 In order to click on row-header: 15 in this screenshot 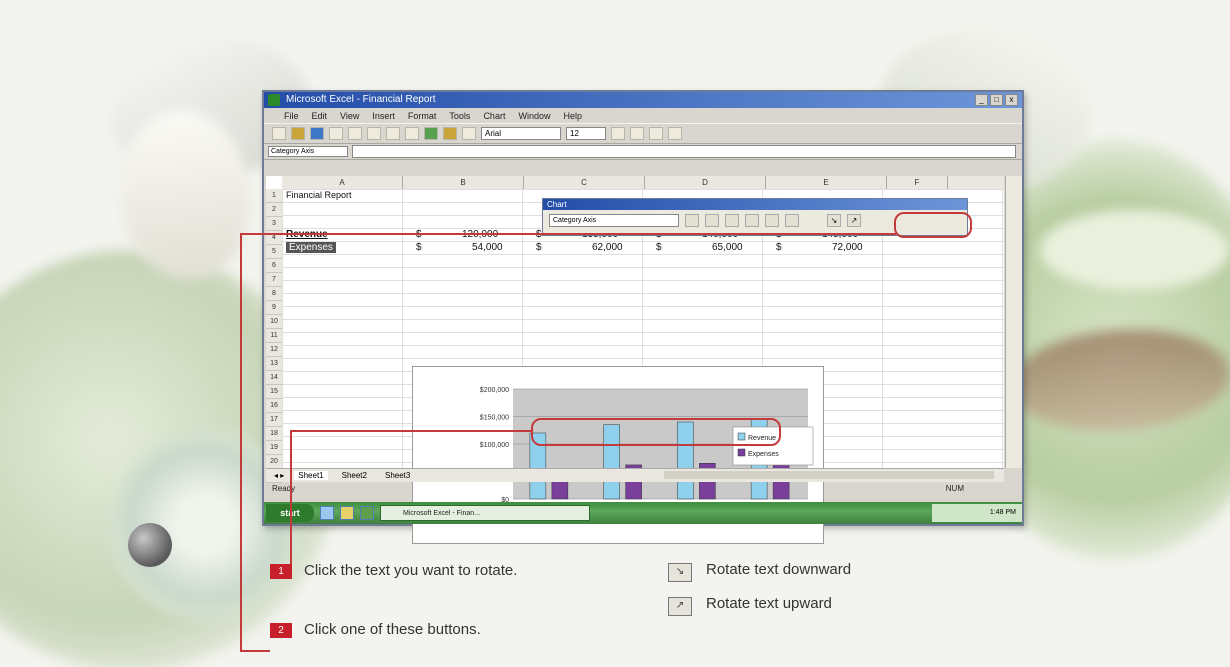, I will do `click(274, 392)`.